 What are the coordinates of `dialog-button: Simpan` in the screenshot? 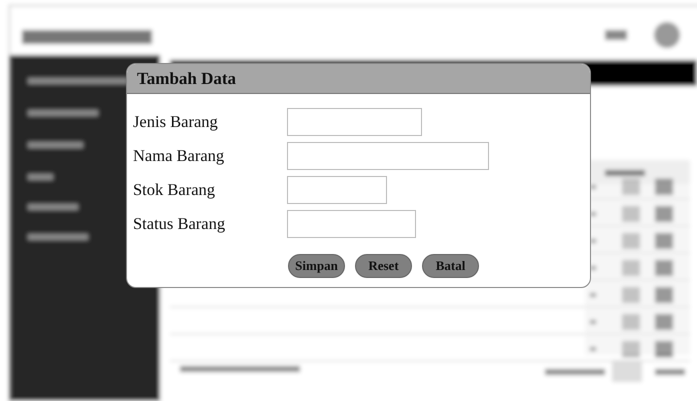 It's located at (316, 266).